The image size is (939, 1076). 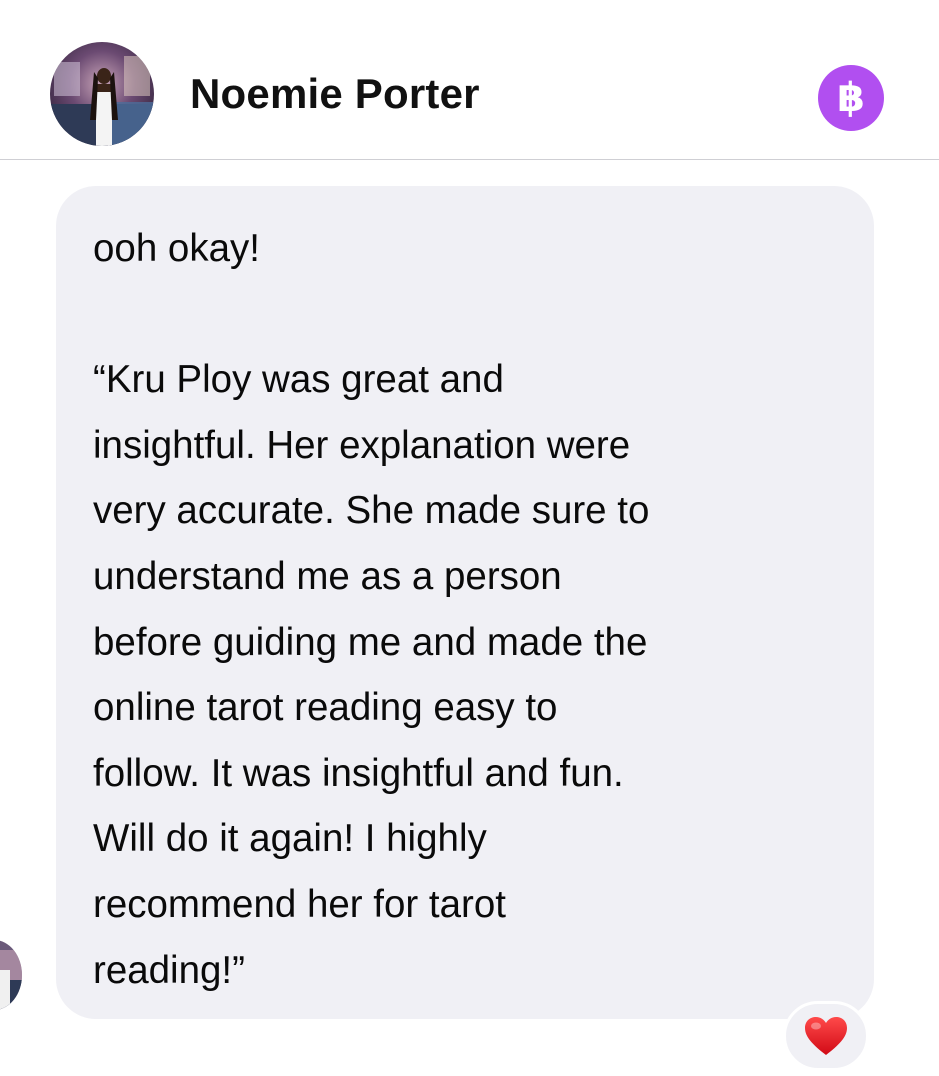 What do you see at coordinates (327, 576) in the screenshot?
I see `message-line: understand me as a person` at bounding box center [327, 576].